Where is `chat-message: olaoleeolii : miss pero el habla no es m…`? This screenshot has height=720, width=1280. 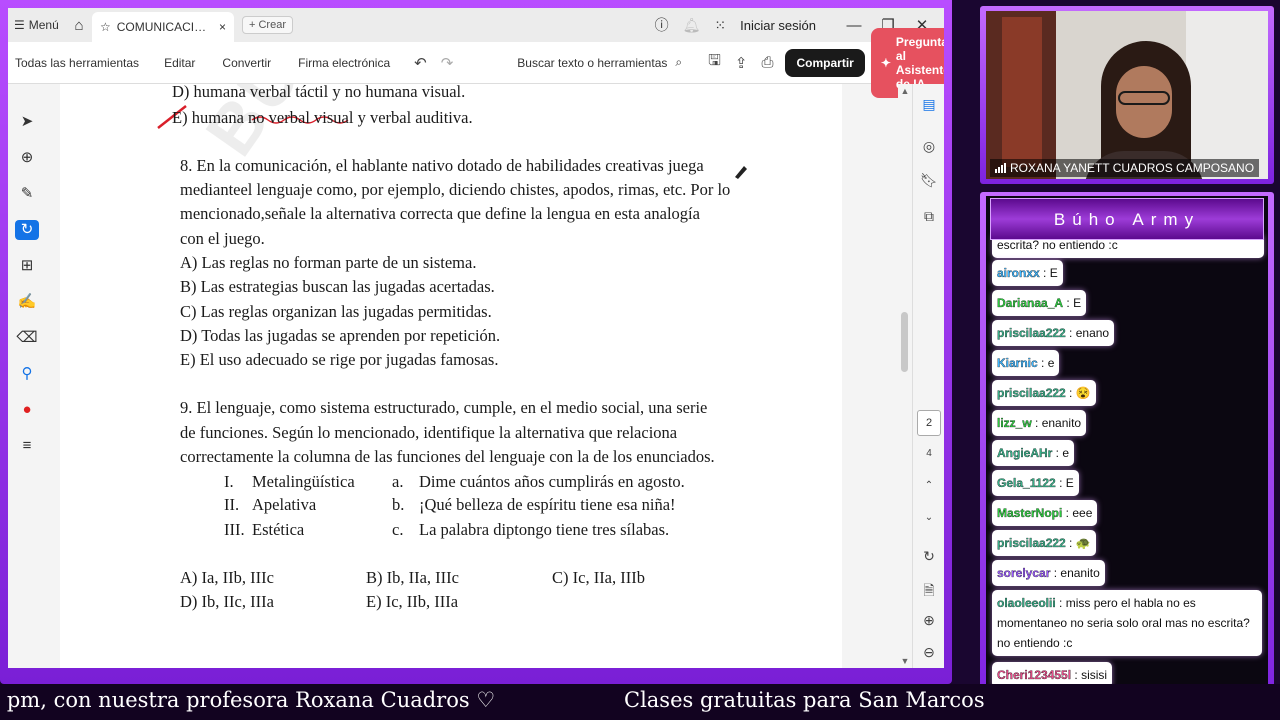 chat-message: olaoleeolii : miss pero el habla no es m… is located at coordinates (1127, 623).